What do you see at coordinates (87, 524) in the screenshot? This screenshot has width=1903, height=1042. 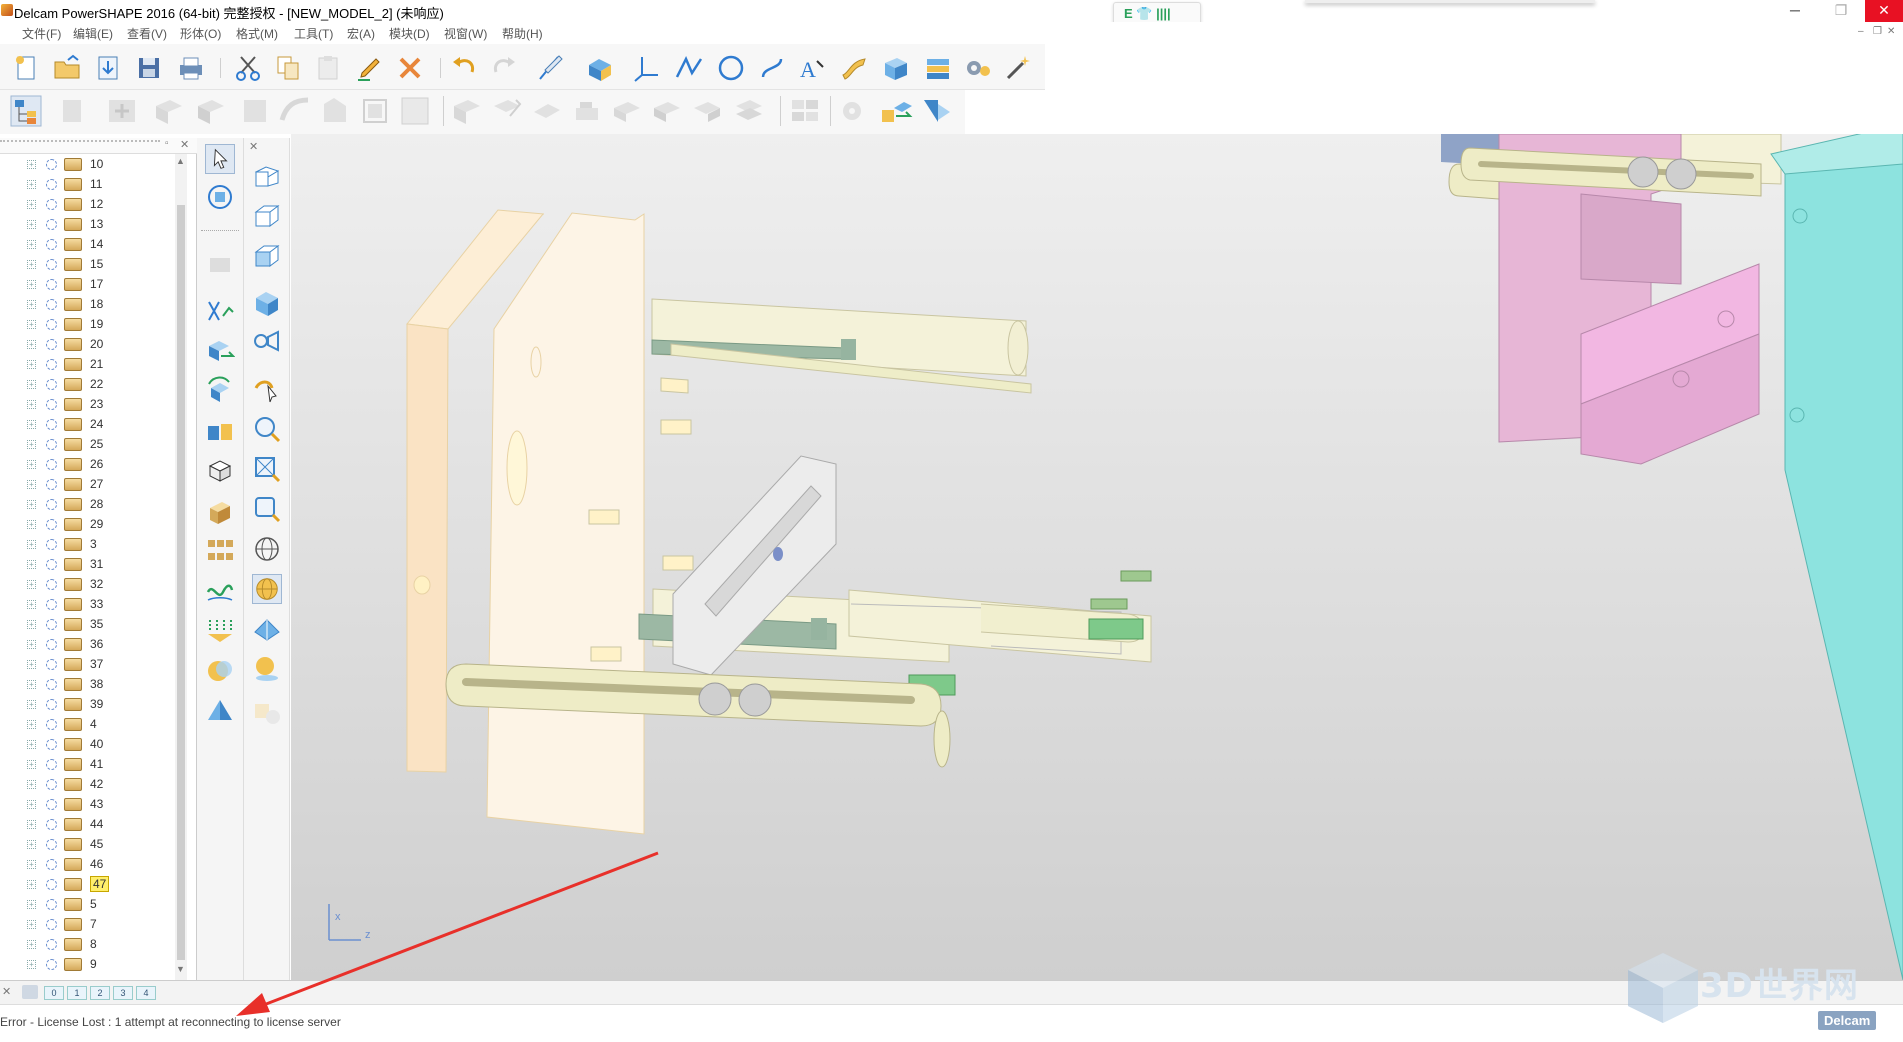 I see `tree-item: +29` at bounding box center [87, 524].